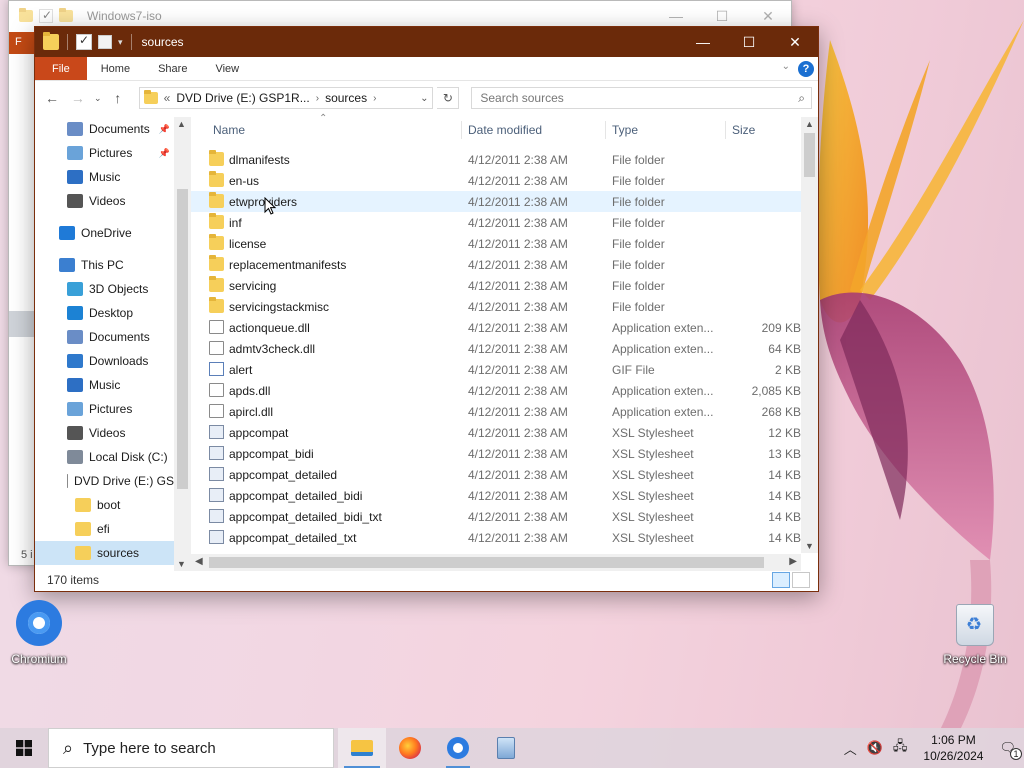 This screenshot has height=768, width=1024. Describe the element at coordinates (486, 562) in the screenshot. I see `horizontal-scroll-thumb` at that location.